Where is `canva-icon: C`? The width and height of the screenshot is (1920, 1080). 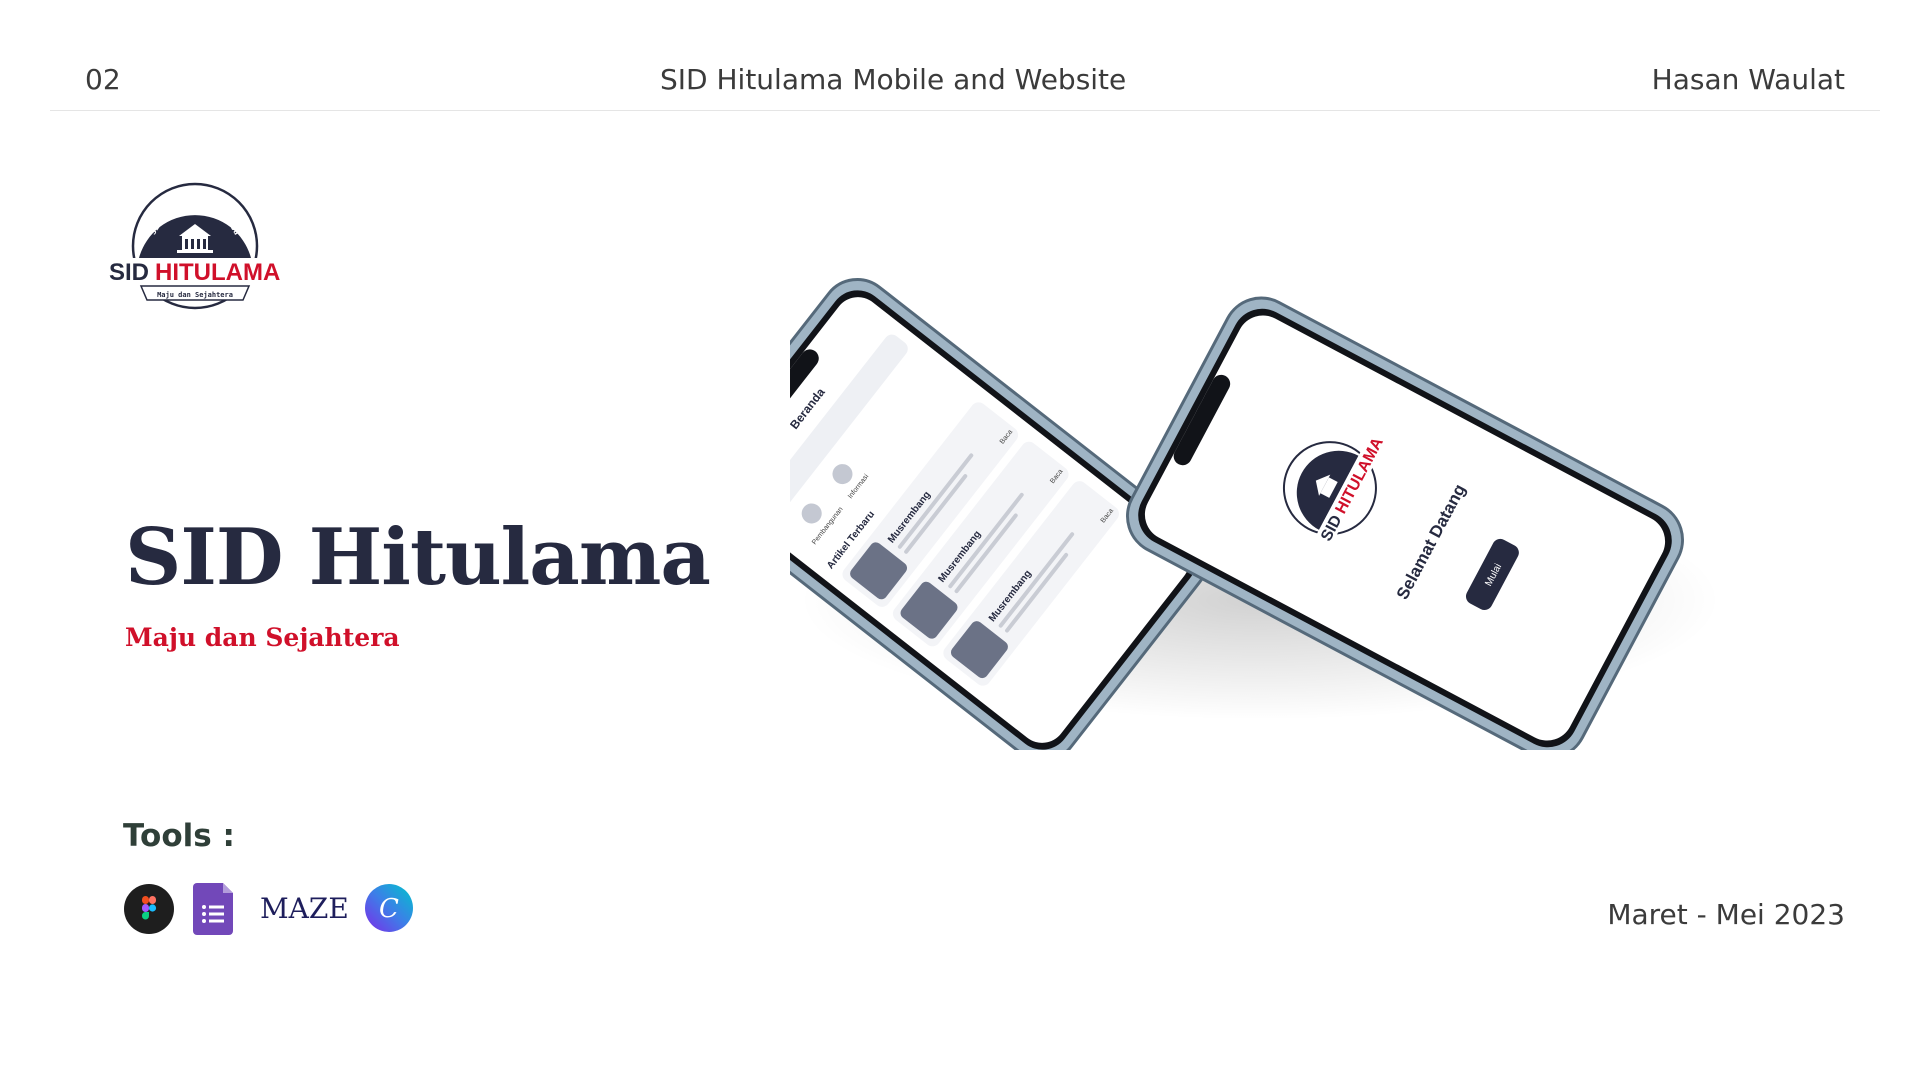
canva-icon: C is located at coordinates (389, 908).